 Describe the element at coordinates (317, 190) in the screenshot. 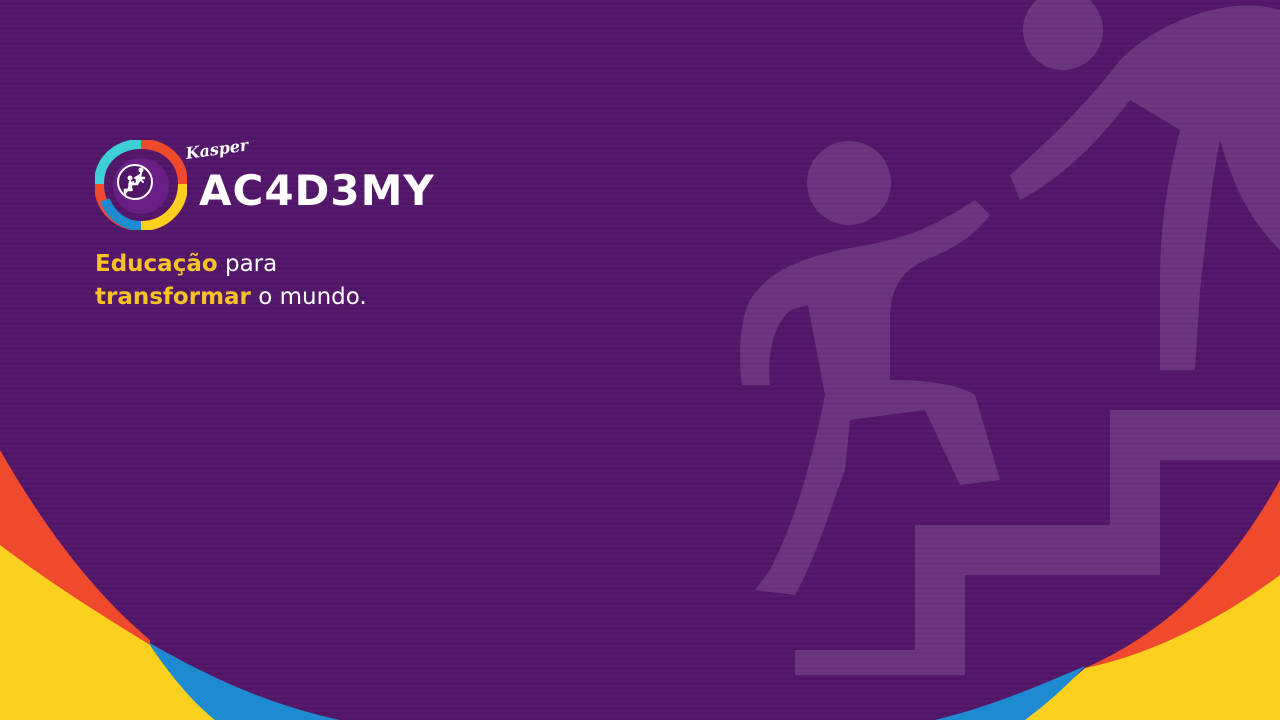

I see `logo-wordmark: AC4D3MY` at that location.